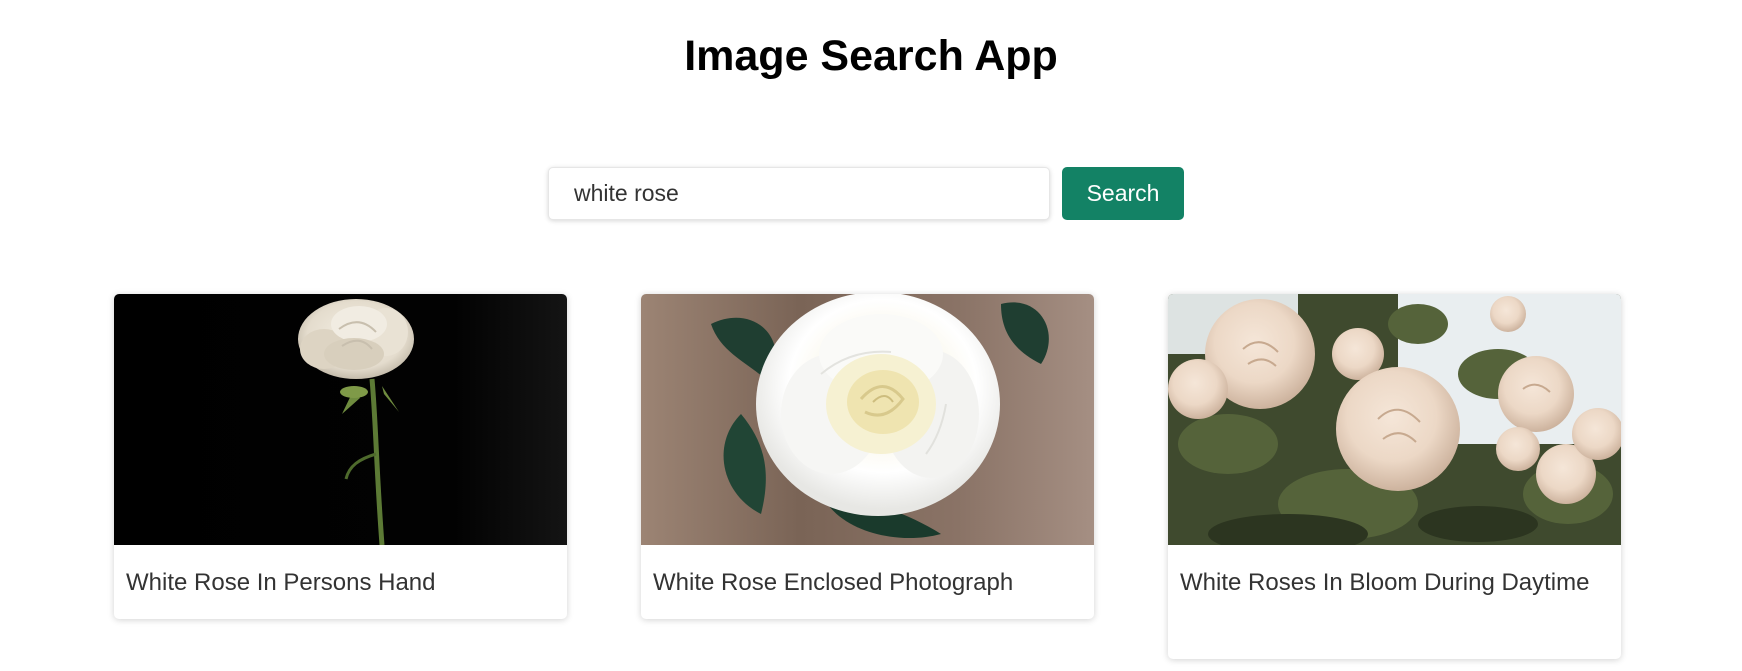 Image resolution: width=1742 pixels, height=671 pixels. Describe the element at coordinates (833, 582) in the screenshot. I see `result-caption: White Rose Enclosed Photograph` at that location.